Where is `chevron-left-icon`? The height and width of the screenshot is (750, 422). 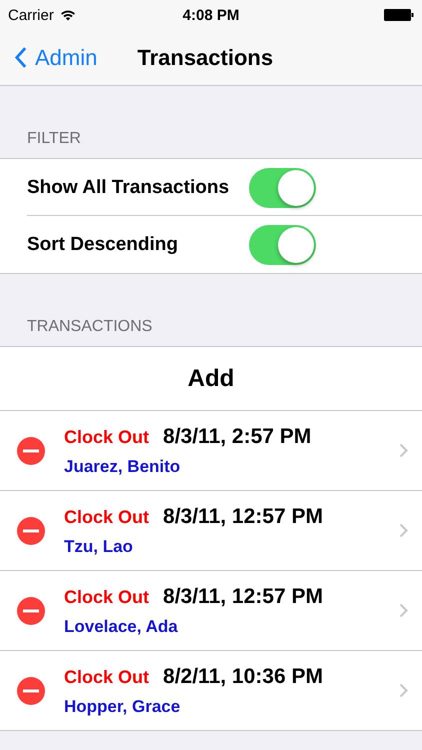
chevron-left-icon is located at coordinates (20, 57).